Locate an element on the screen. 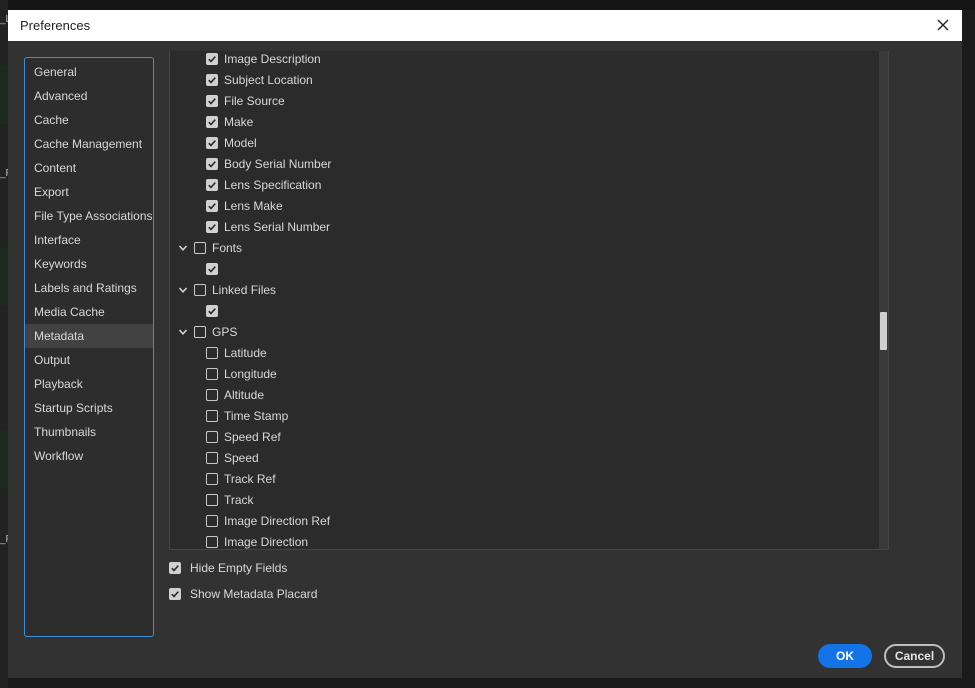 This screenshot has width=975, height=688. tree-field-row: Lens Make is located at coordinates (244, 205).